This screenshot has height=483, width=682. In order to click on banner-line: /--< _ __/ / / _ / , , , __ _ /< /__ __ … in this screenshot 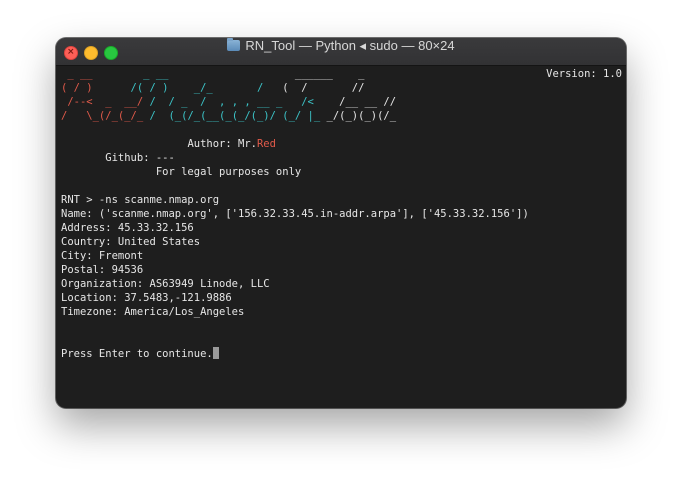, I will do `click(229, 102)`.